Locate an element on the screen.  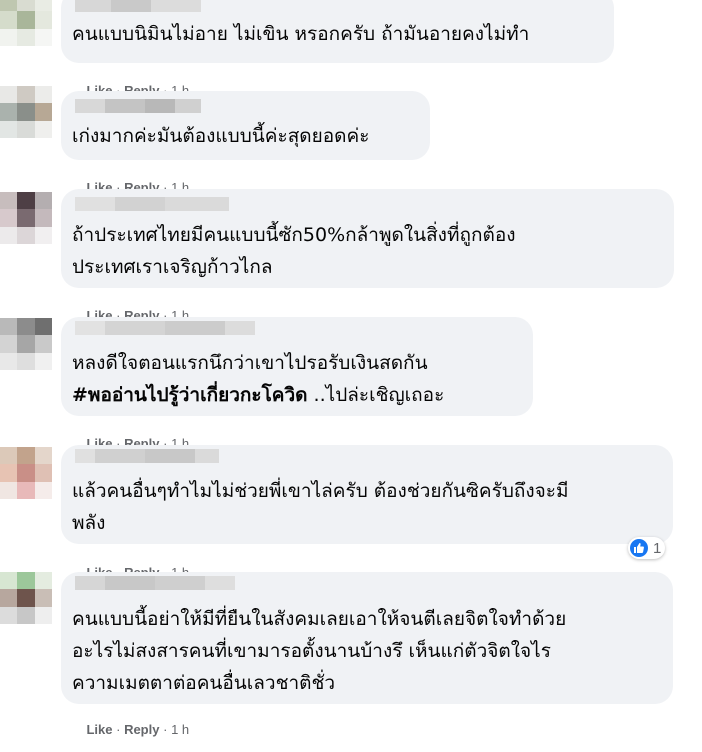
comment-text: พลัง is located at coordinates (89, 523).